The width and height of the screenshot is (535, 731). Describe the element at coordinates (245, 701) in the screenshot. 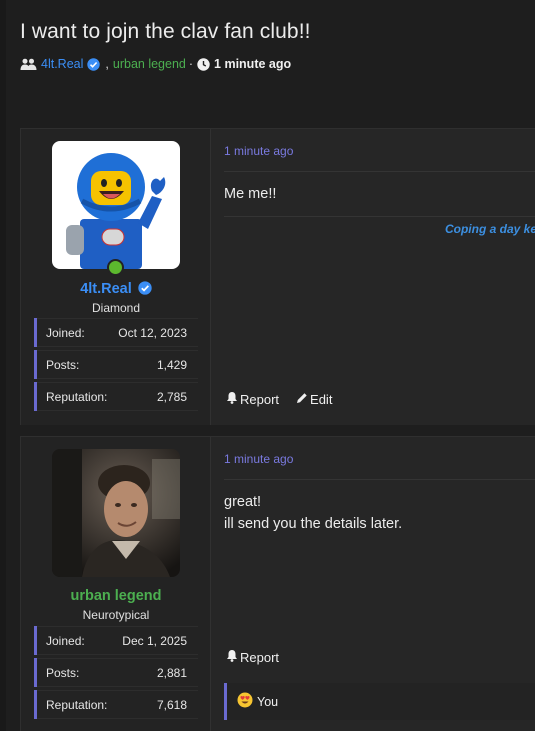

I see `heart-eyes-emoji-icon` at that location.